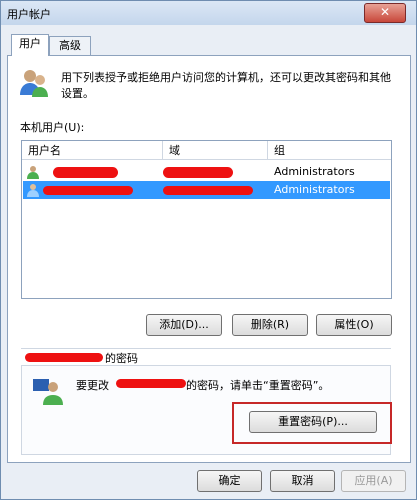 The width and height of the screenshot is (417, 500). I want to click on password-instruction-suffix: 的密码，请单击“重置密码”。, so click(258, 385).